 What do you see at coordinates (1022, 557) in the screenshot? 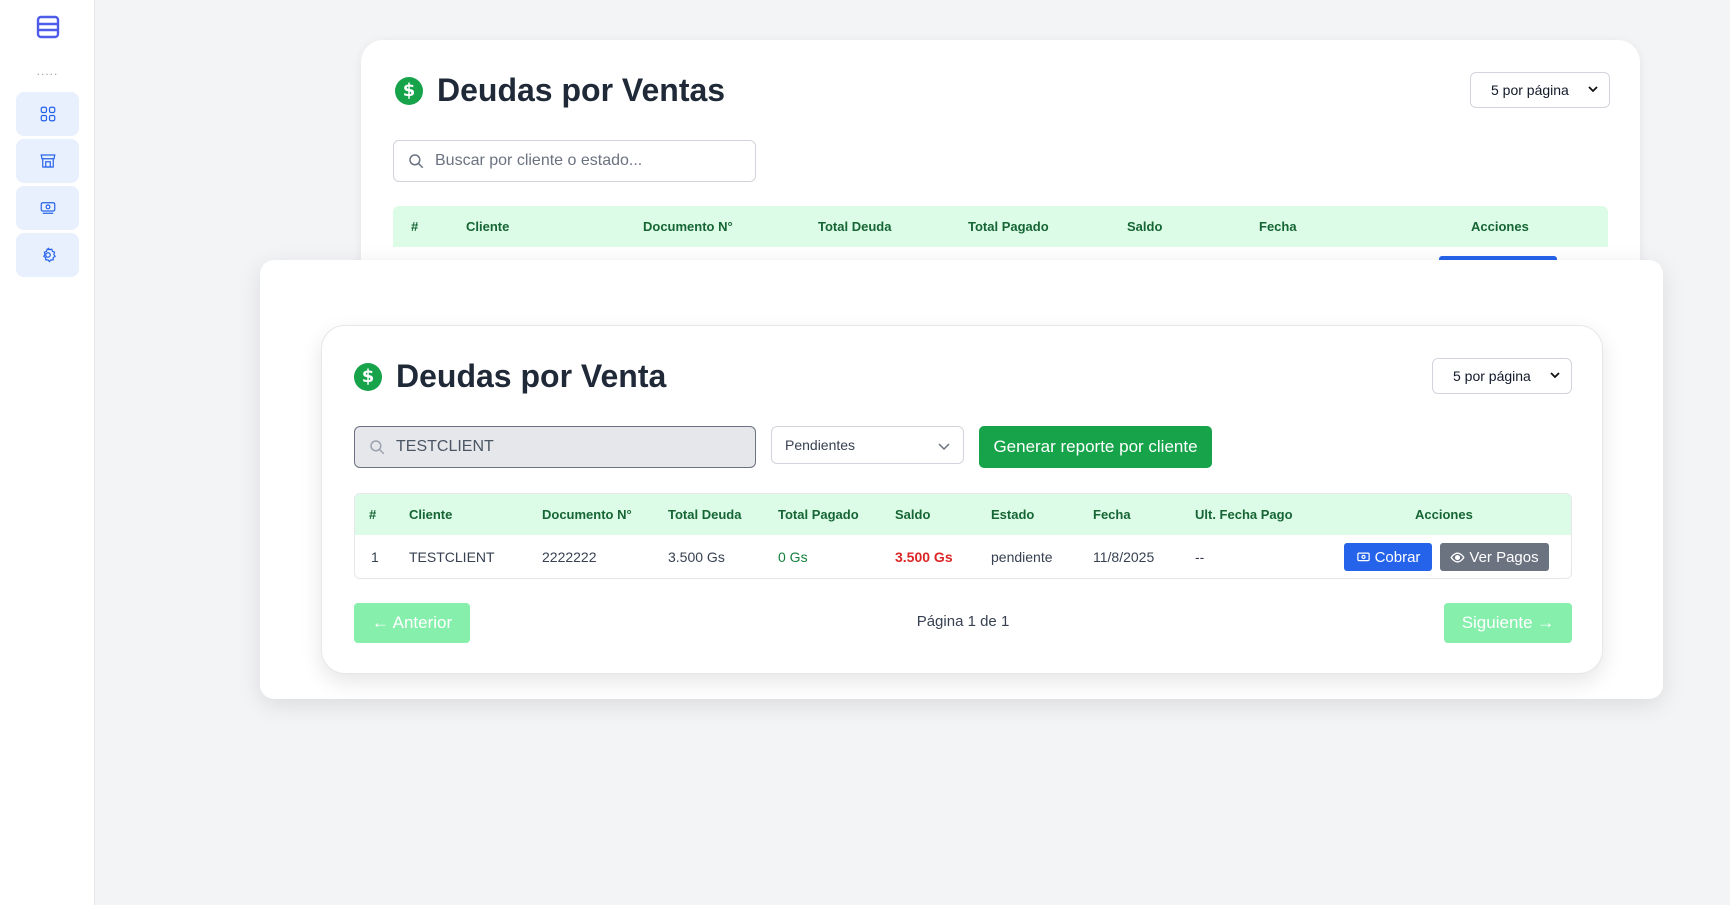
I see `cell-estado: pendiente` at bounding box center [1022, 557].